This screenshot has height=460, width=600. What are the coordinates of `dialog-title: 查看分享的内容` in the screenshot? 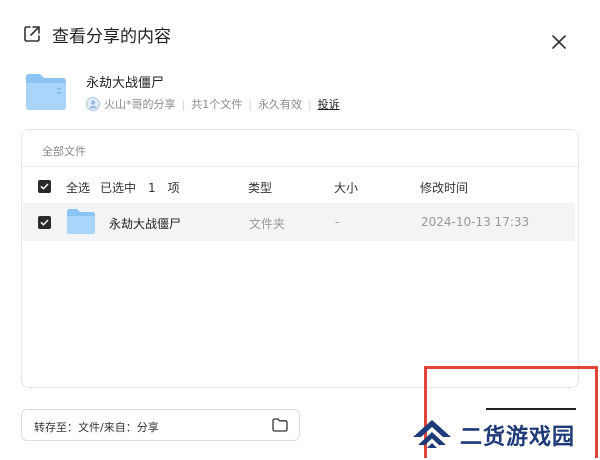 It's located at (111, 36).